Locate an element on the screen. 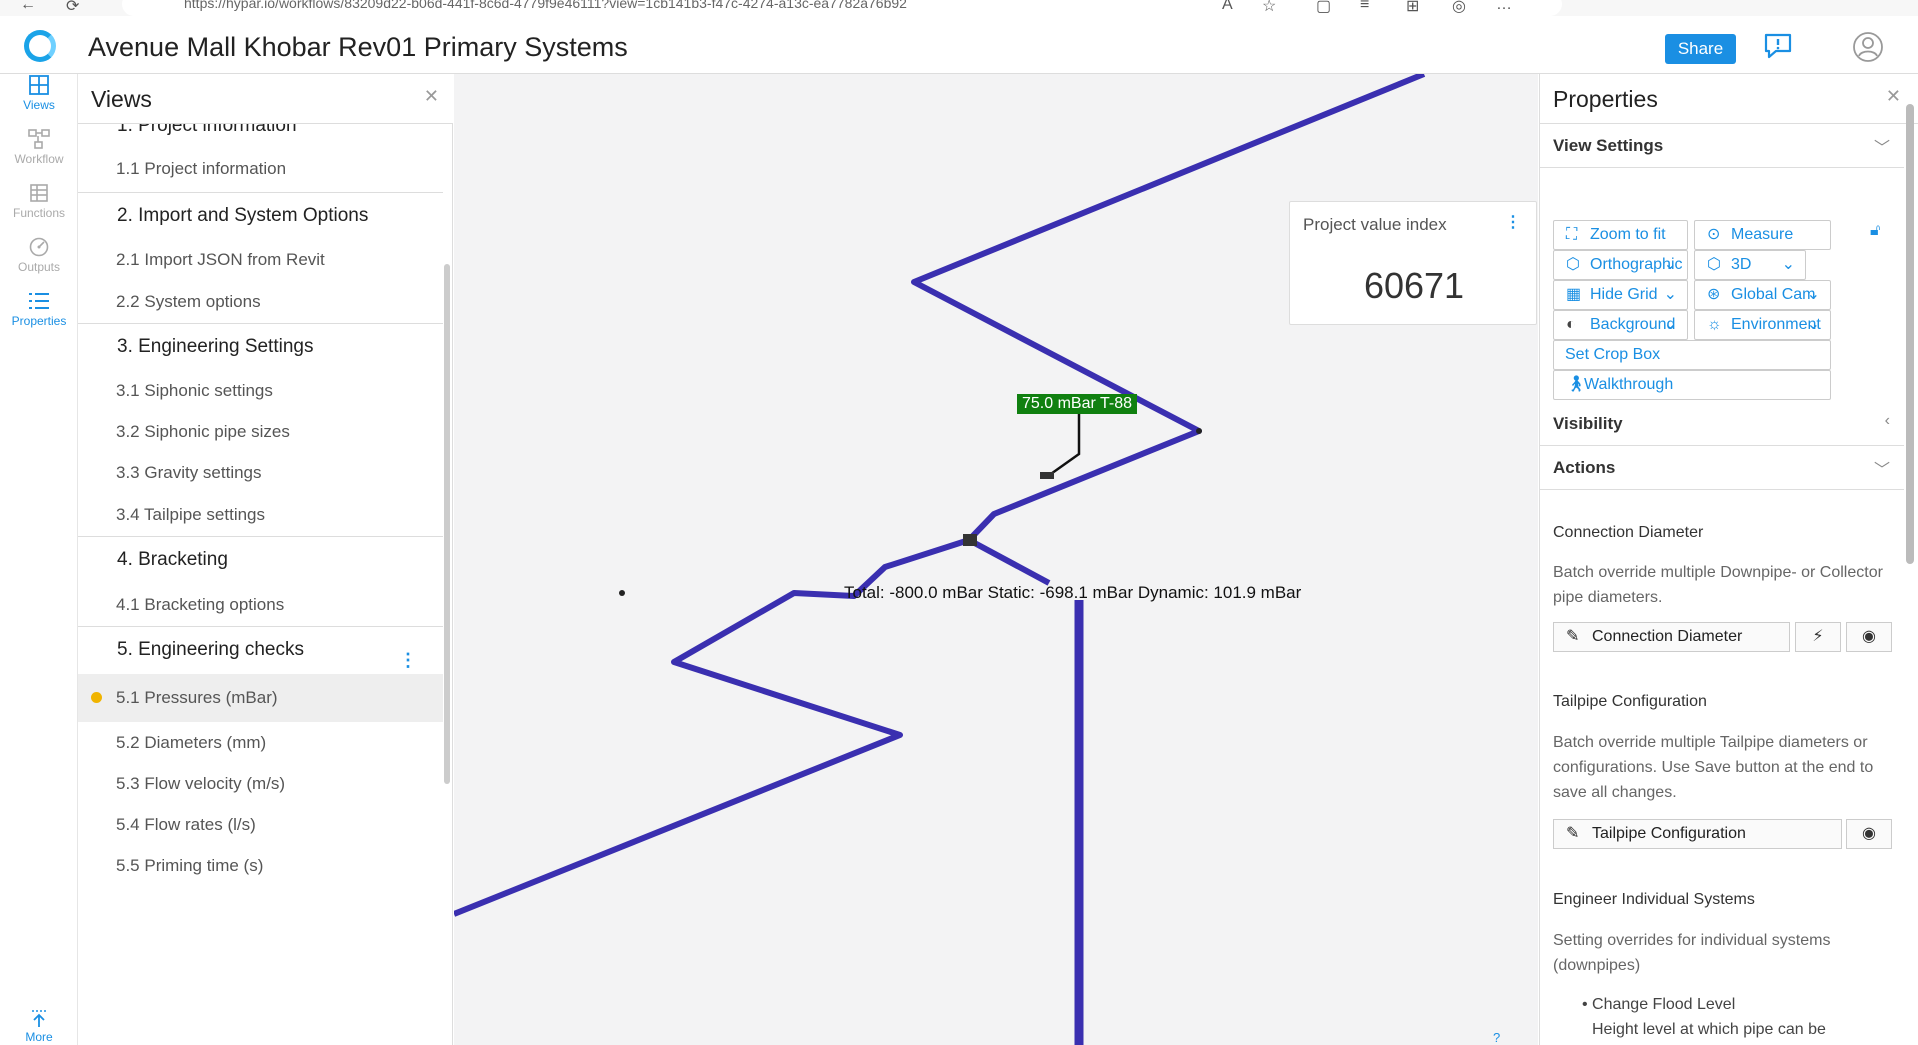  properties-scrollbar is located at coordinates (1910, 334).